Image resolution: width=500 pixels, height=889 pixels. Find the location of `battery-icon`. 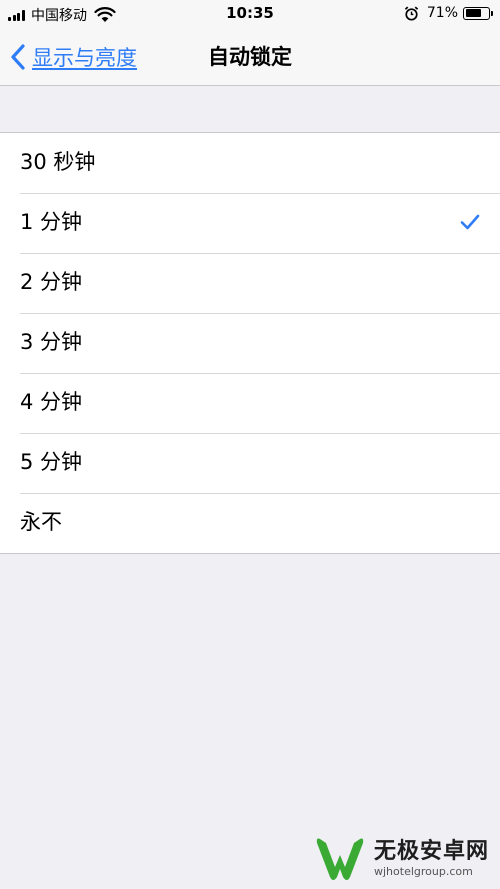

battery-icon is located at coordinates (478, 13).